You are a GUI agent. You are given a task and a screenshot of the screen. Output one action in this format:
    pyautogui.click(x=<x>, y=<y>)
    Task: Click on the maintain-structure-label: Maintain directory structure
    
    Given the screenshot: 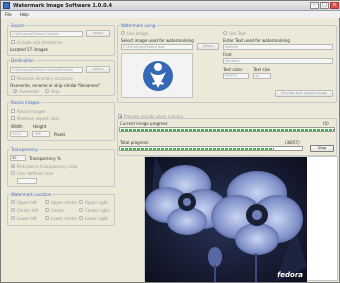 What is the action you would take?
    pyautogui.click(x=45, y=78)
    